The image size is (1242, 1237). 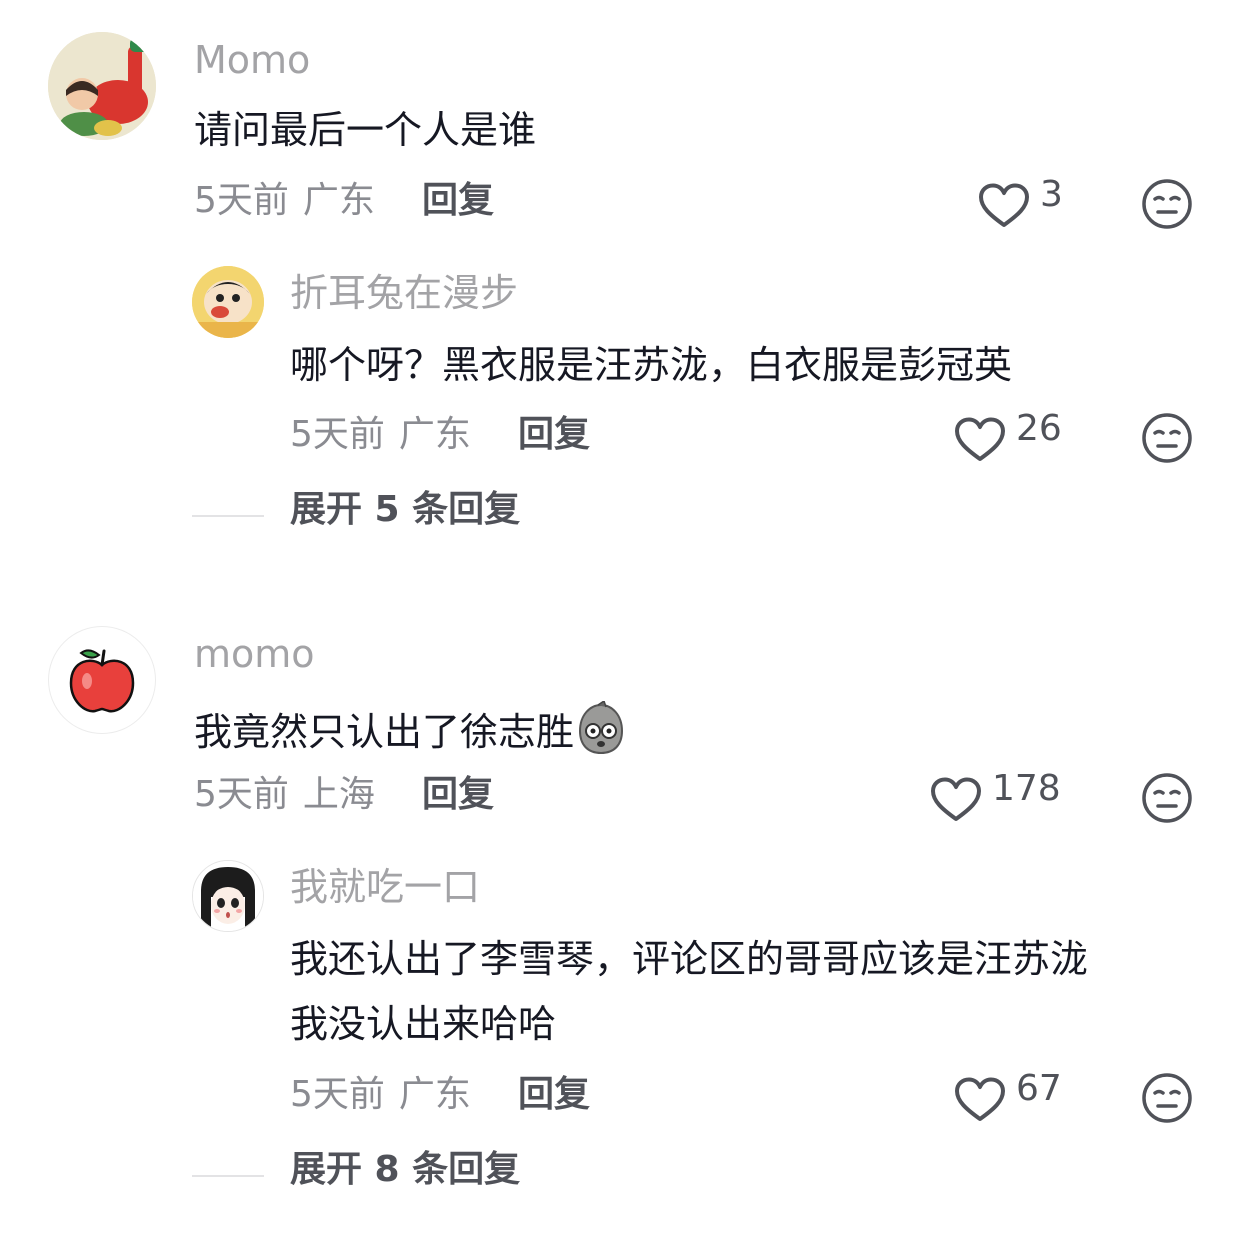 I want to click on expand-replies-button: 展开 5 条回复, so click(x=405, y=510).